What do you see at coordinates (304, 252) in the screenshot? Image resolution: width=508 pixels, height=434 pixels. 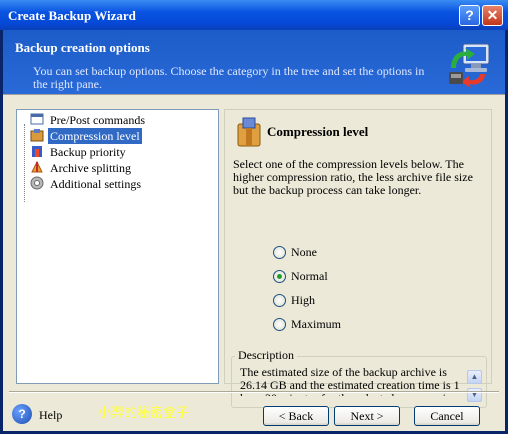 I see `radio-label: None` at bounding box center [304, 252].